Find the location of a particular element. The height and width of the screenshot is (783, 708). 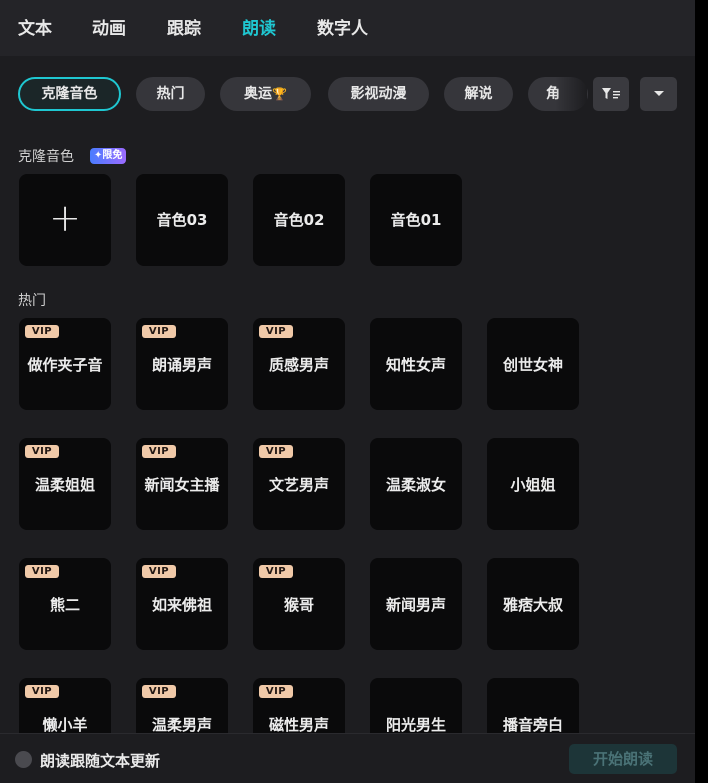

category-olympics: 奥运🏆 is located at coordinates (265, 94).